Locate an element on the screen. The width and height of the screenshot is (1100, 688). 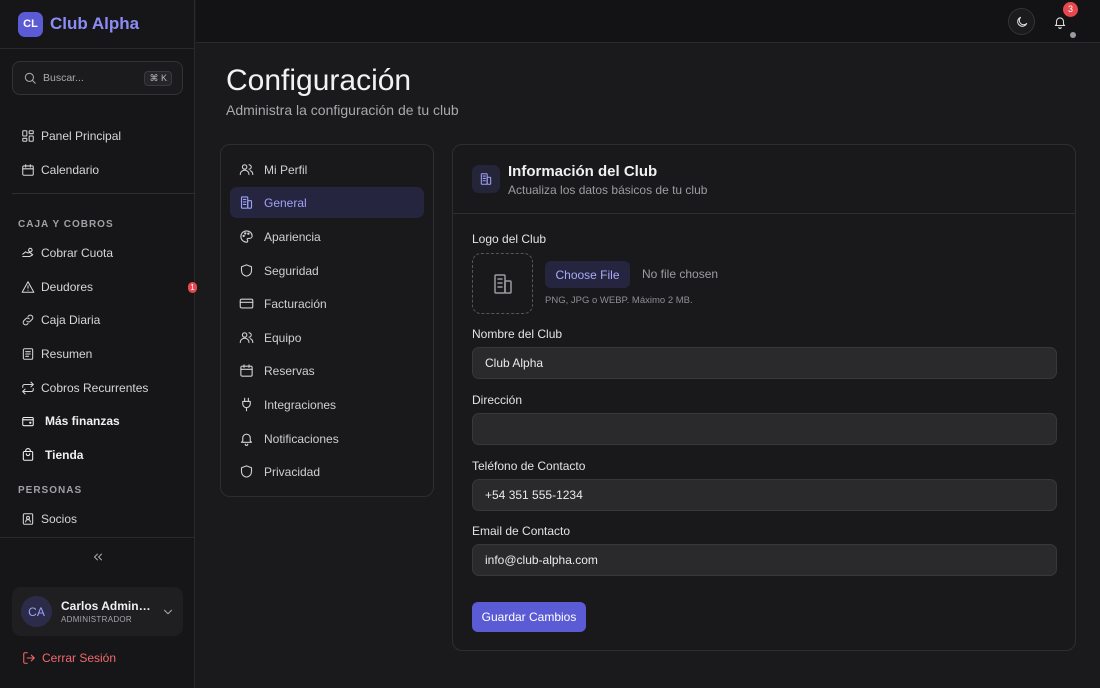
repeat-icon is located at coordinates (28, 388).